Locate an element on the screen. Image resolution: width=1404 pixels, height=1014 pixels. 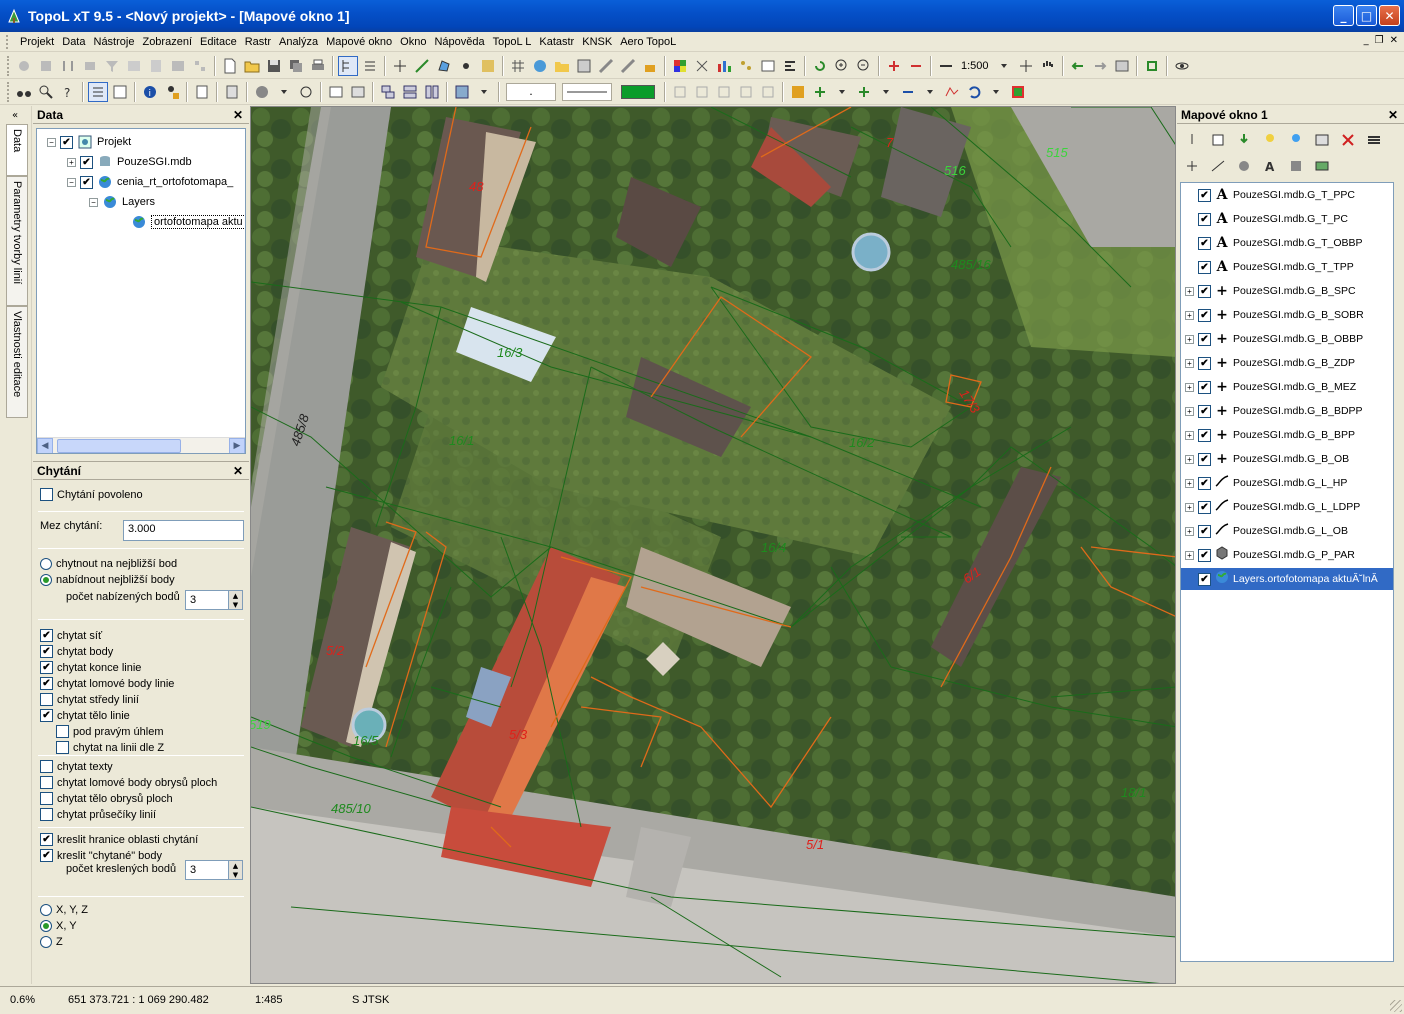
pin-icon is located at coordinates (1192, 140).